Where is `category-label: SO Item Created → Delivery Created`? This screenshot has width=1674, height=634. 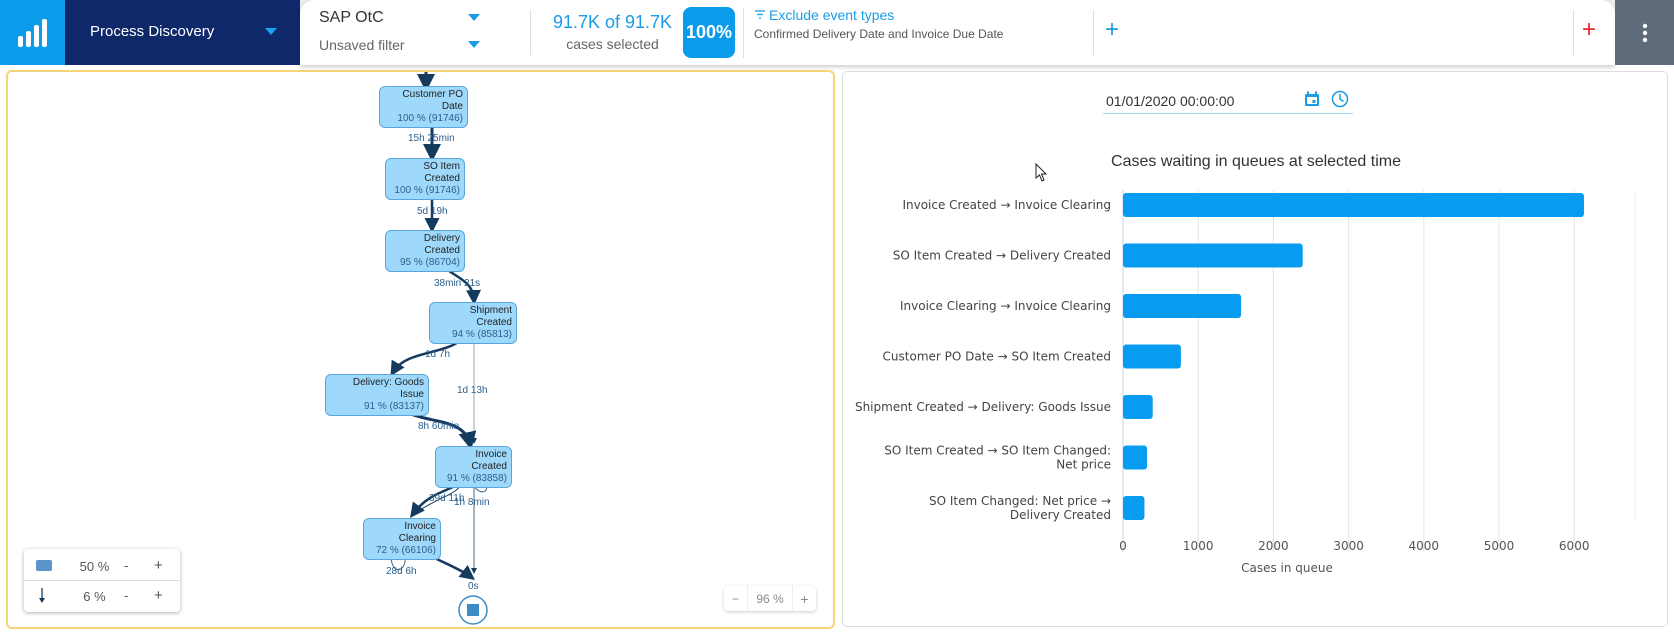 category-label: SO Item Created → Delivery Created is located at coordinates (1002, 256).